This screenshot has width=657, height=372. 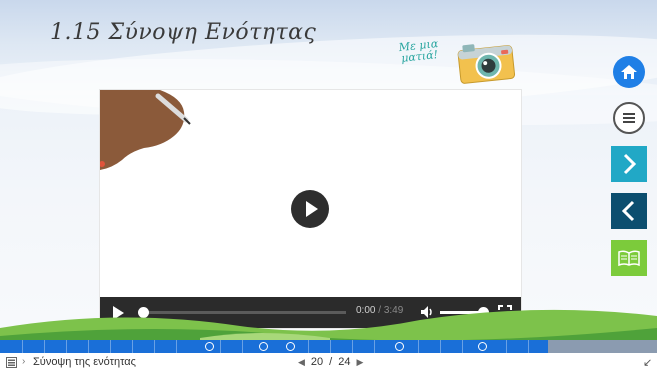 What do you see at coordinates (301, 362) in the screenshot?
I see `previous-page-icon: ◀` at bounding box center [301, 362].